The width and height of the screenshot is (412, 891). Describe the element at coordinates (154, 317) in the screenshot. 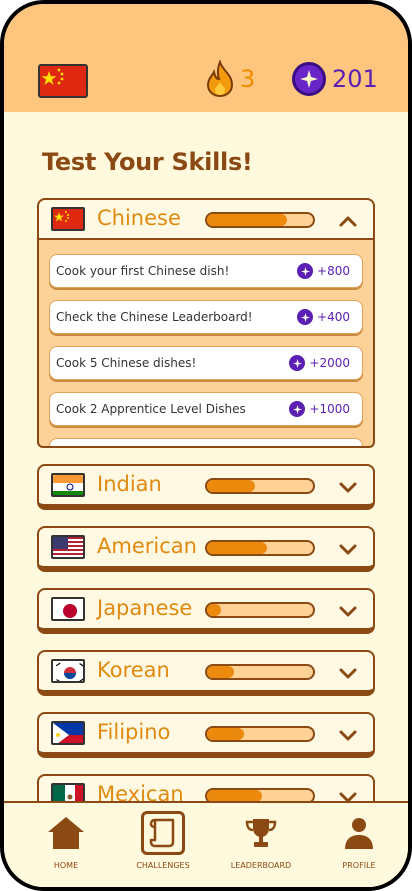

I see `task-label: Check the Chinese Leaderboard!` at that location.